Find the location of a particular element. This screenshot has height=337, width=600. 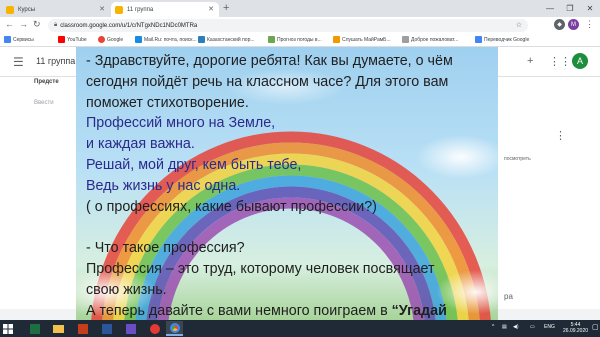

tab-11-group: 11 группа ✕ is located at coordinates (165, 9).